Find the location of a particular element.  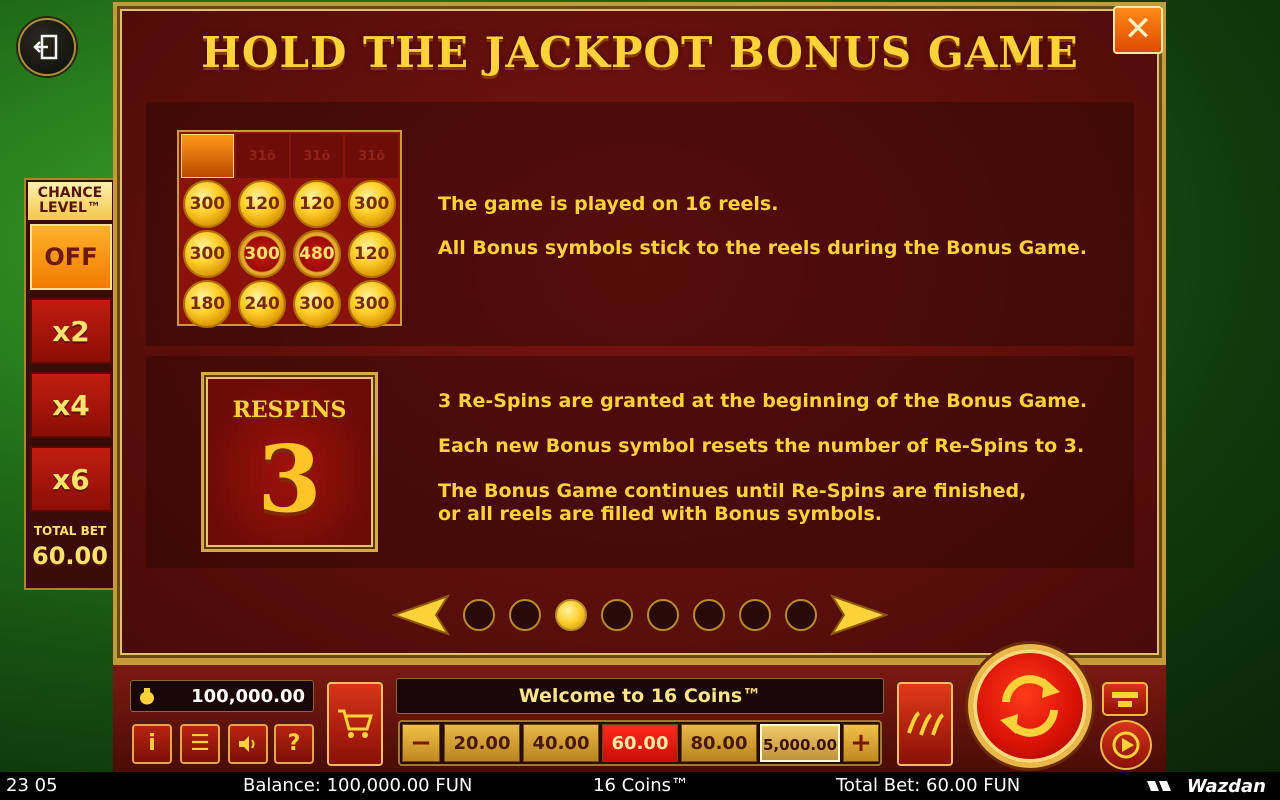

turbo-button is located at coordinates (1125, 699).